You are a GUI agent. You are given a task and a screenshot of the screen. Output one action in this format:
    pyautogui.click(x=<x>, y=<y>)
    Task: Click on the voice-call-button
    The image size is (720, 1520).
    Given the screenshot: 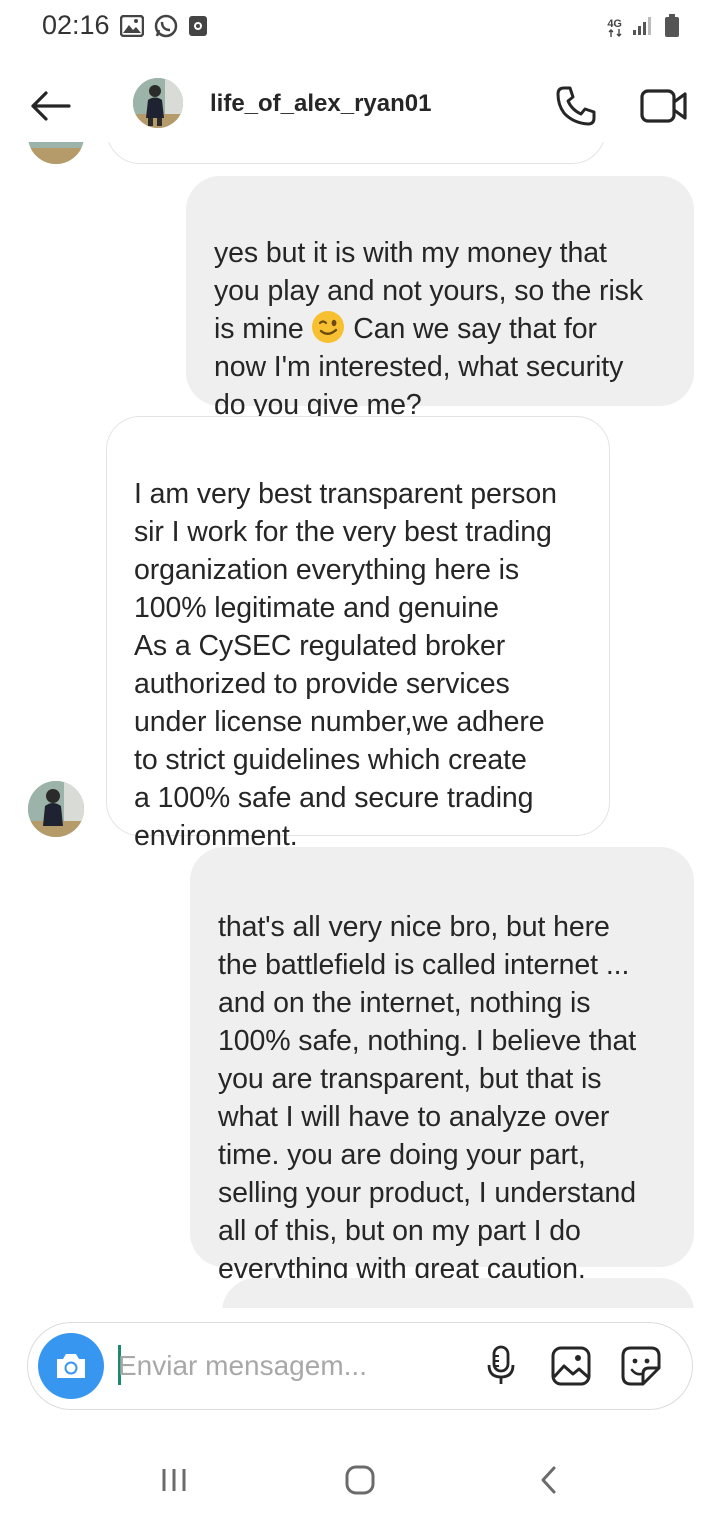 What is the action you would take?
    pyautogui.click(x=576, y=106)
    